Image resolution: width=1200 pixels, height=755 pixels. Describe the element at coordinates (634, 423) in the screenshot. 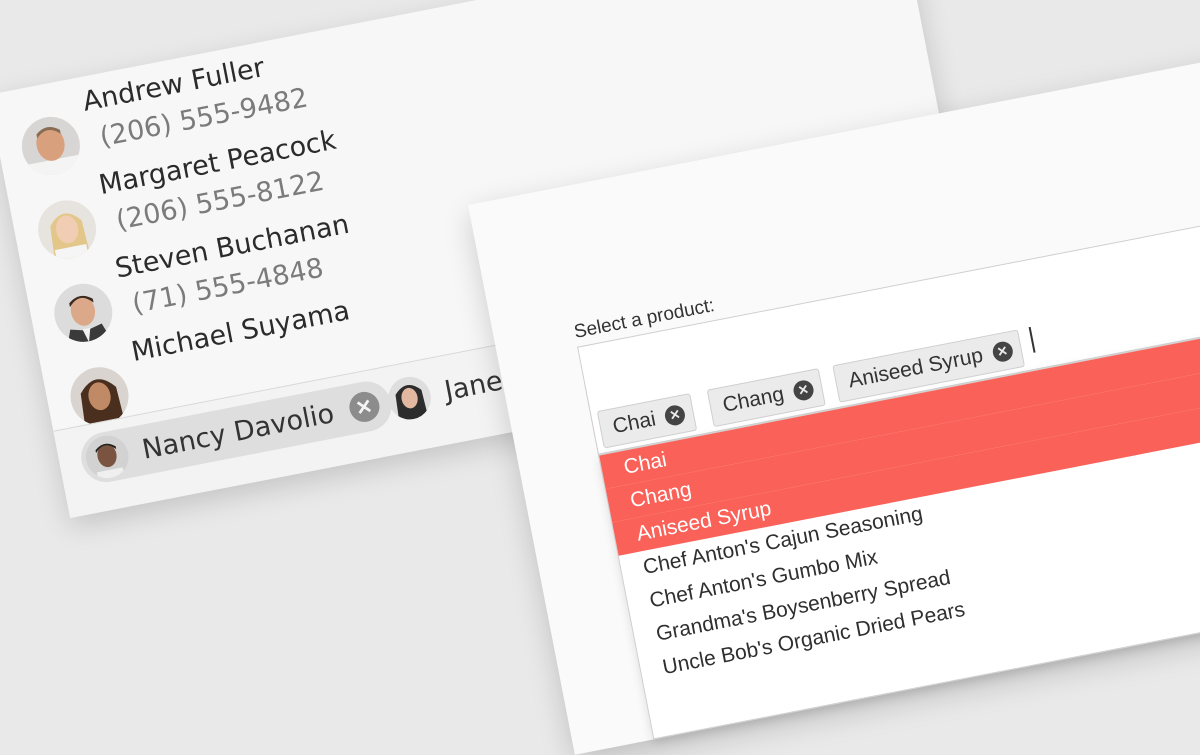

I see `chip-label: Chai` at that location.